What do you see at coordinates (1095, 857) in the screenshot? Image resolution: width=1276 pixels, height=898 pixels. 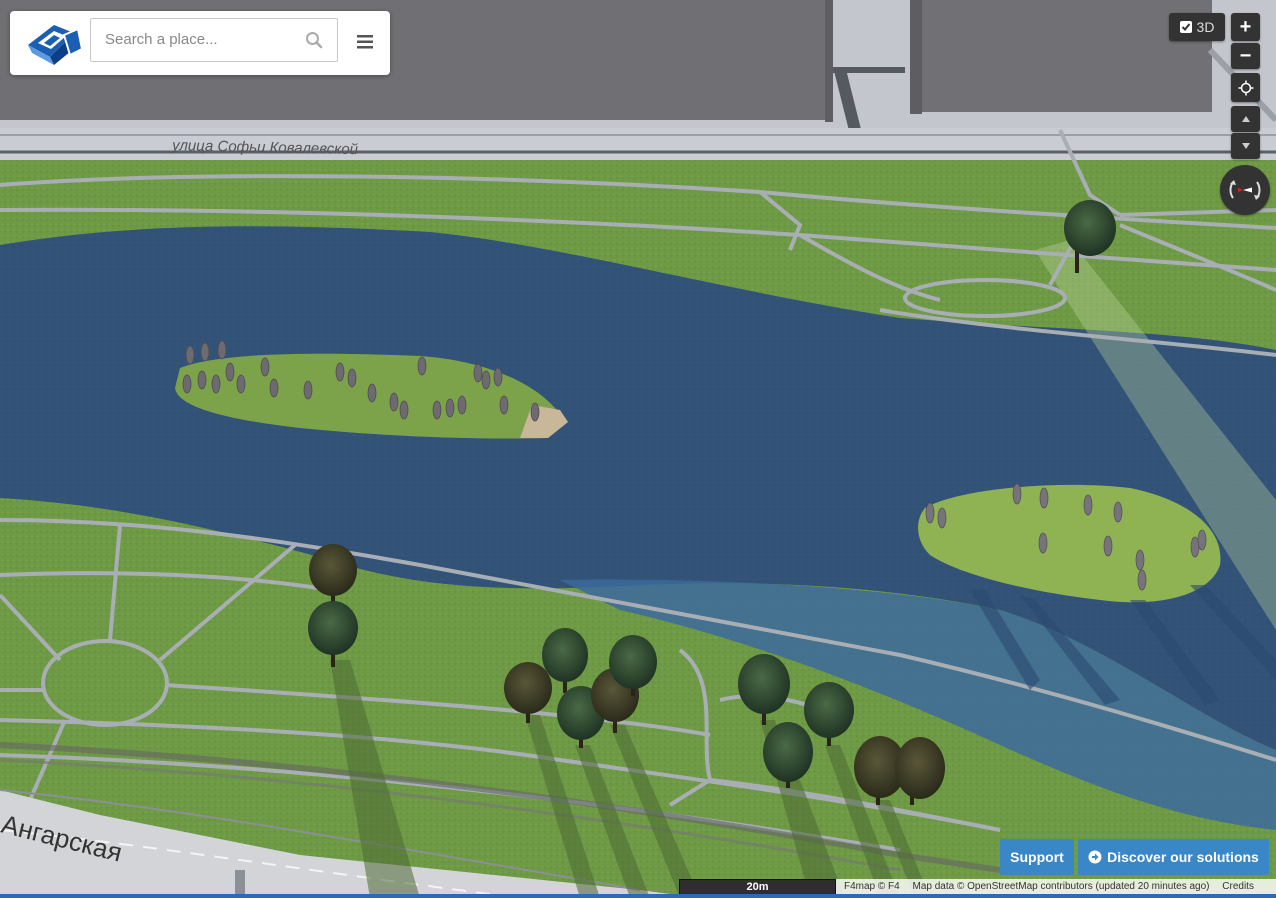 I see `arrow-circle-right-icon` at bounding box center [1095, 857].